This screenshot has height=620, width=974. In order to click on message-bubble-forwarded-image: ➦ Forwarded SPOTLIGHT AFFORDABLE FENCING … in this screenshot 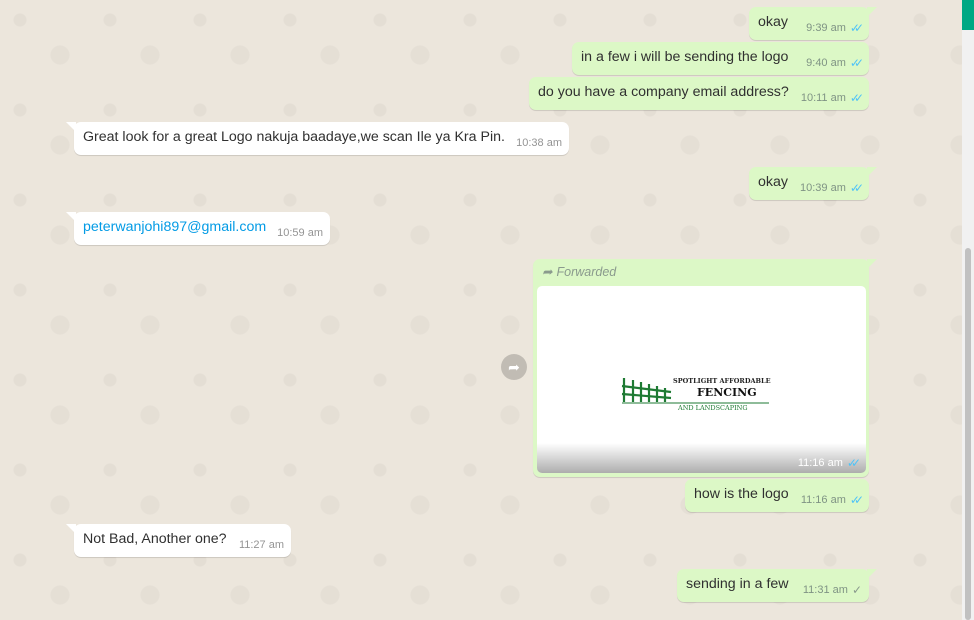, I will do `click(705, 368)`.